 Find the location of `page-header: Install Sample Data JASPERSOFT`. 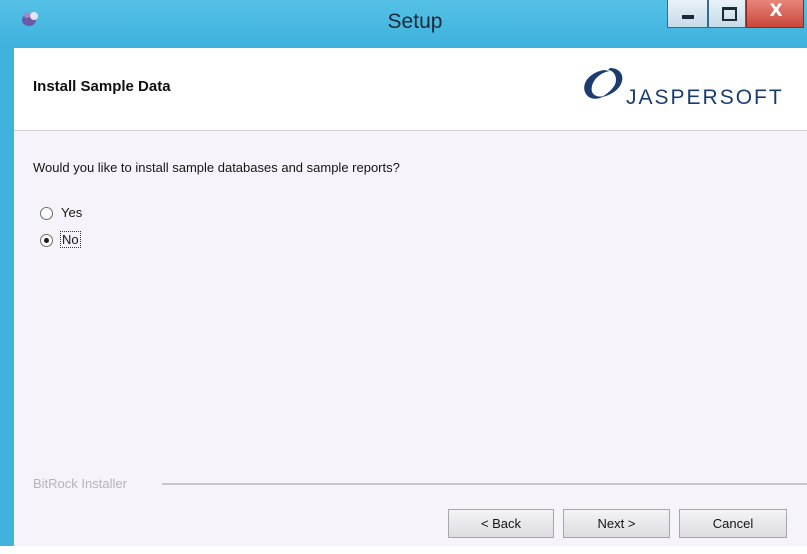

page-header: Install Sample Data JASPERSOFT is located at coordinates (410, 89).